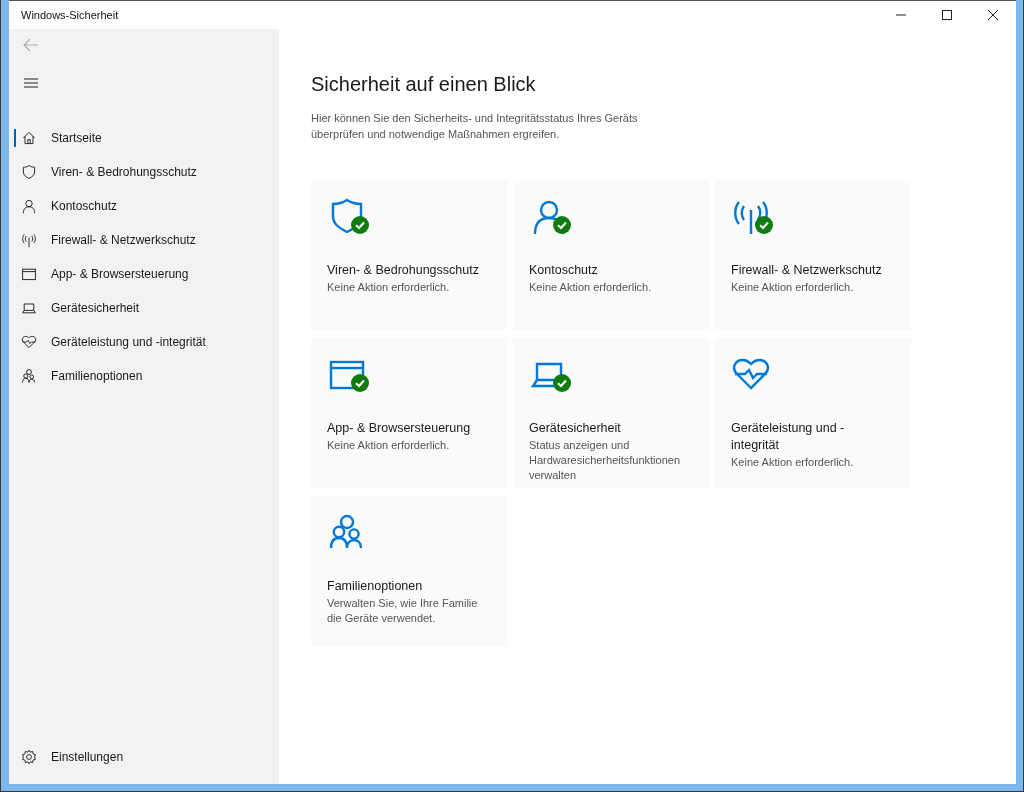 This screenshot has height=792, width=1024. I want to click on window-icon, so click(29, 274).